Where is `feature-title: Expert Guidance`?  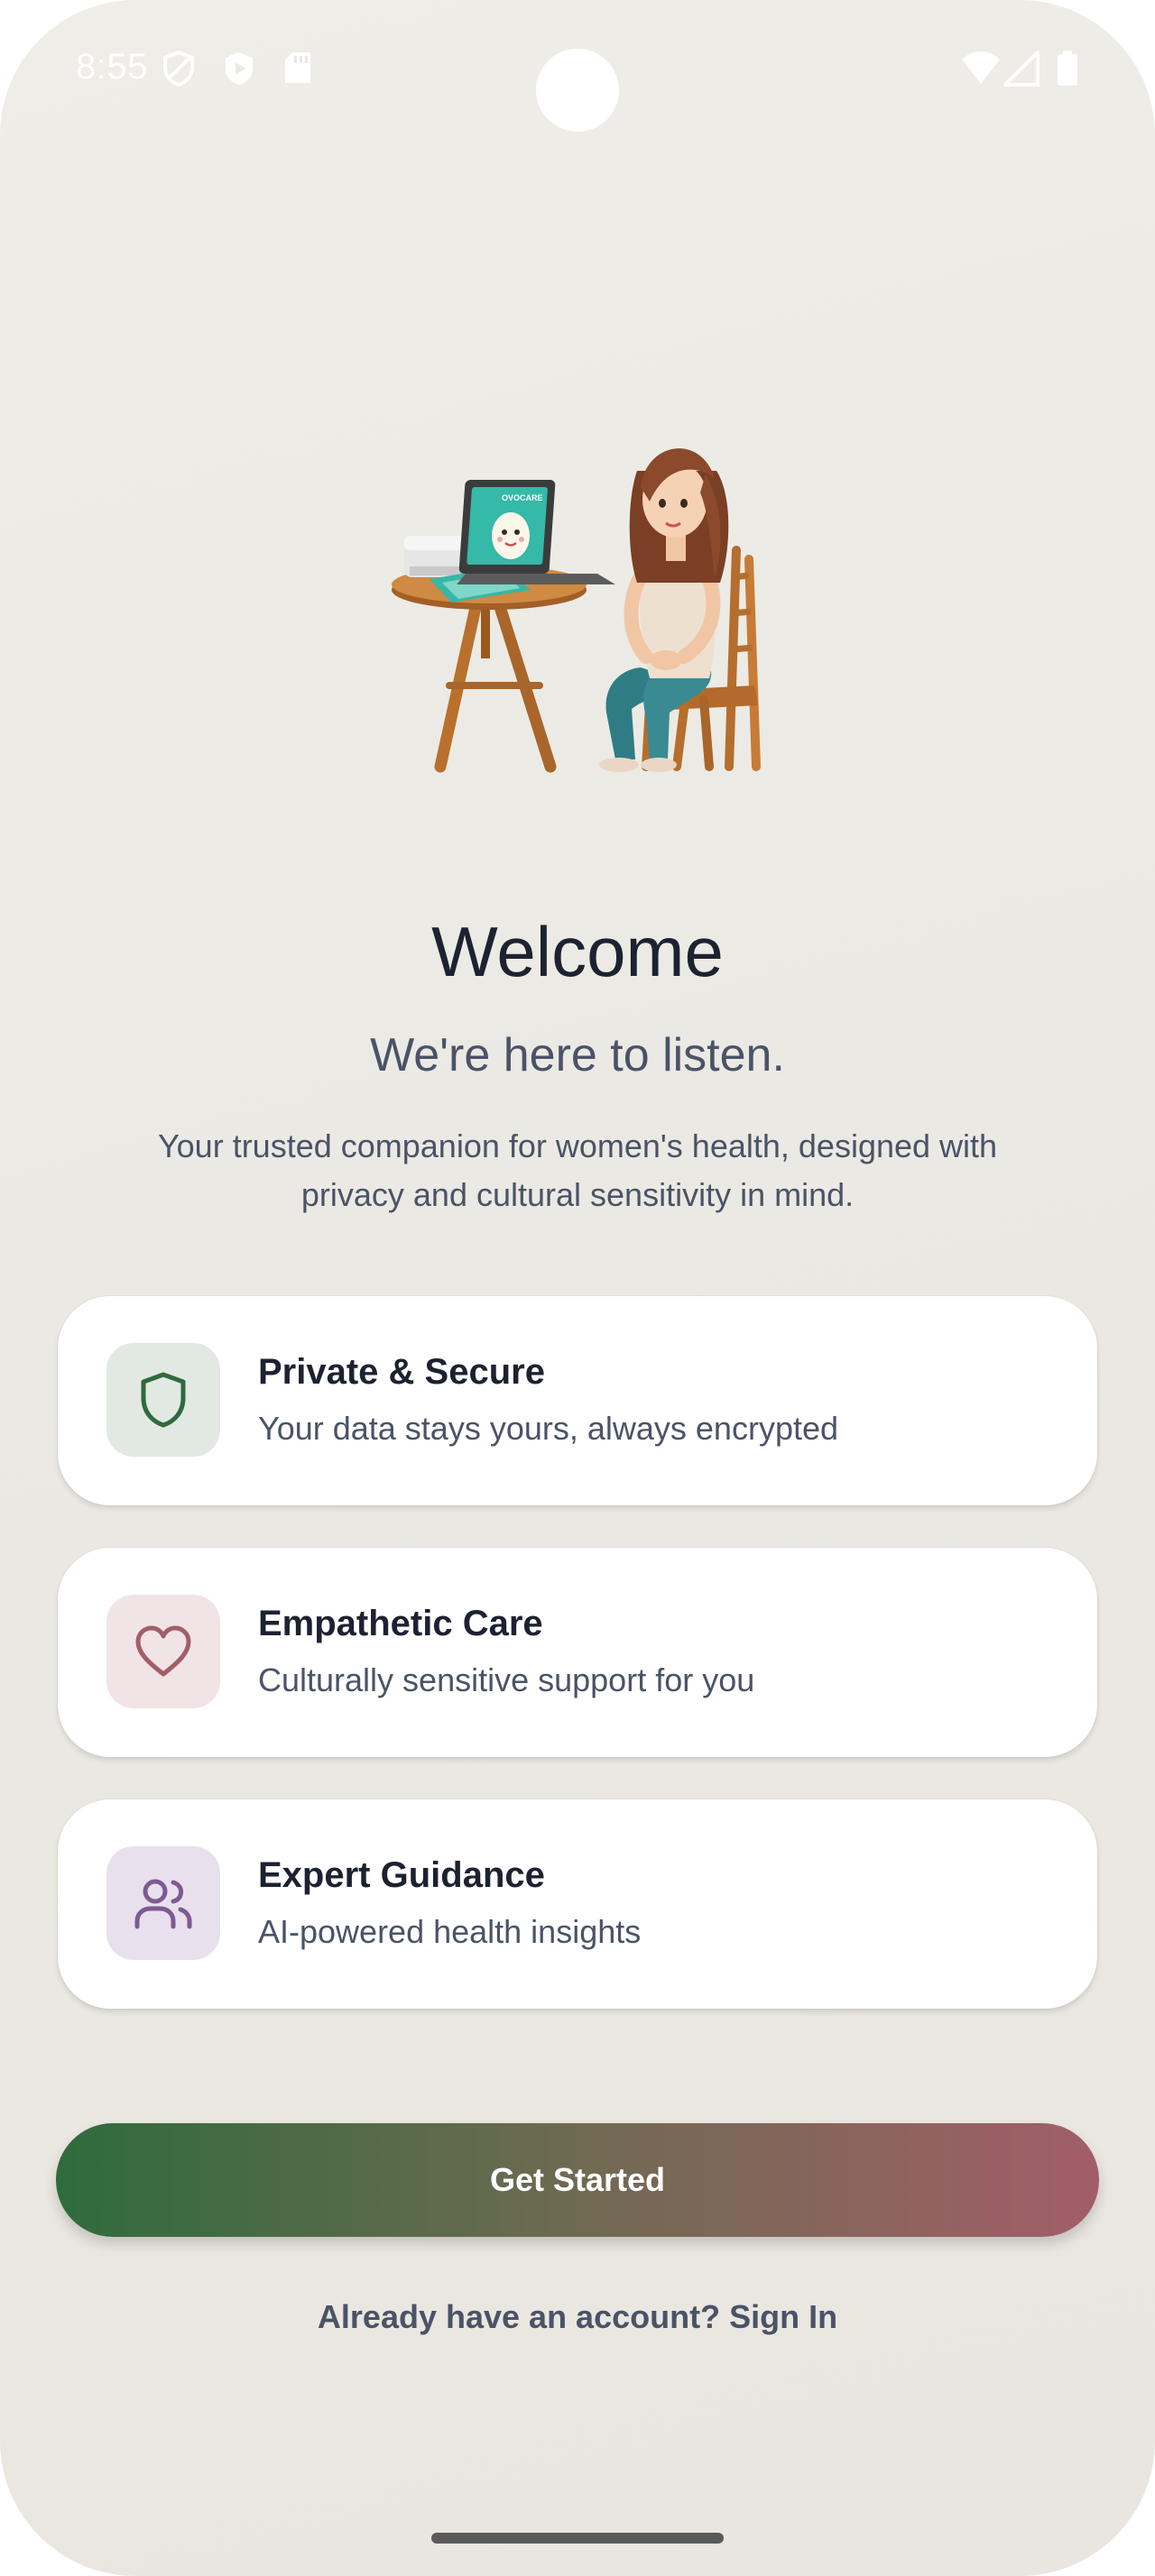 feature-title: Expert Guidance is located at coordinates (401, 1875).